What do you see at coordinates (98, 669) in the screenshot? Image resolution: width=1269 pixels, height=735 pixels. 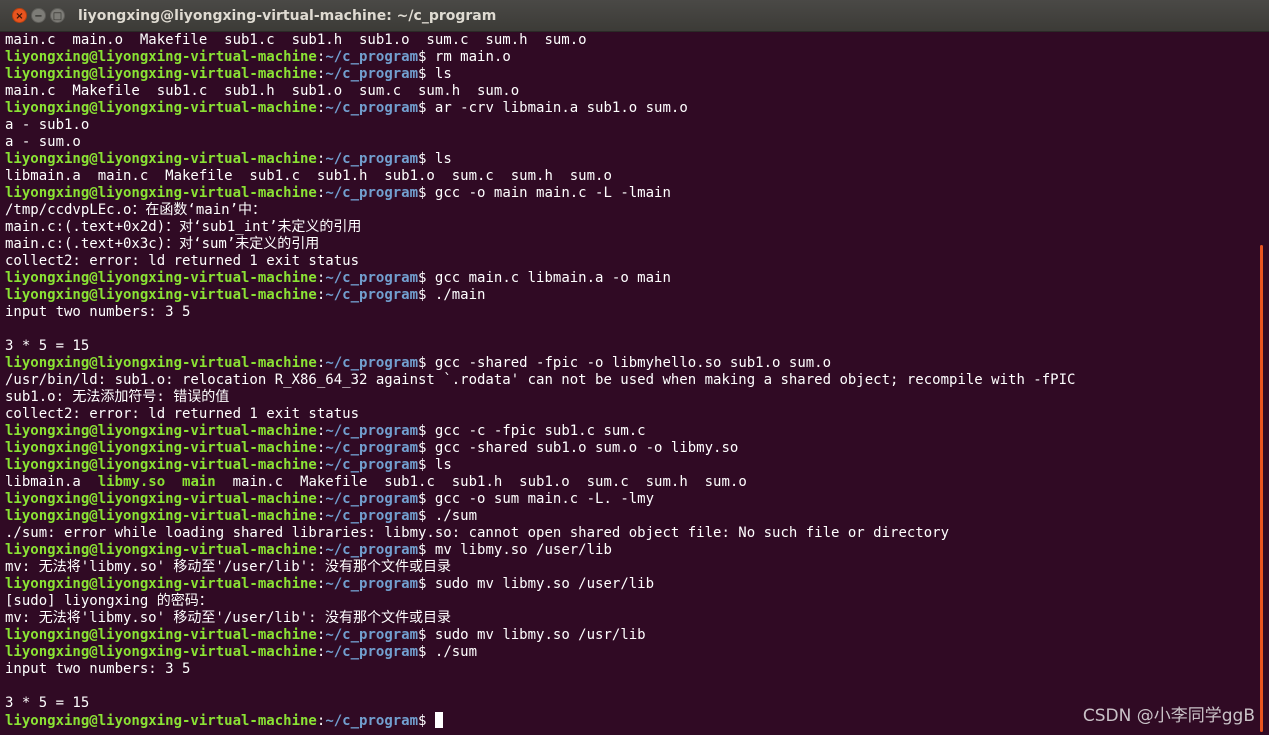 I see `output-line: input two numbers: 3 5` at bounding box center [98, 669].